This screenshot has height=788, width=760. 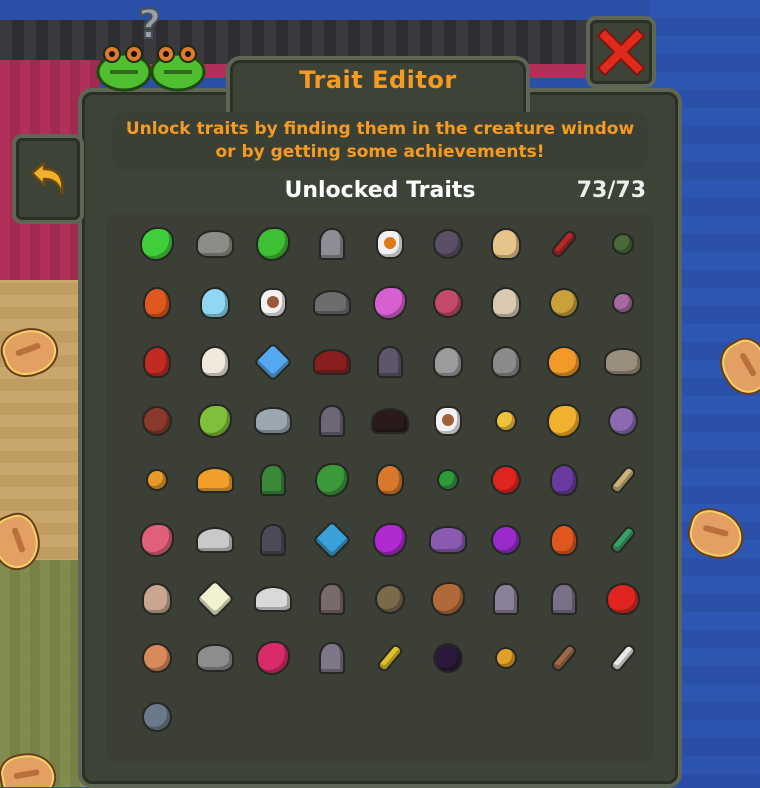 I want to click on angry-face-bubble-icon, so click(x=389, y=243).